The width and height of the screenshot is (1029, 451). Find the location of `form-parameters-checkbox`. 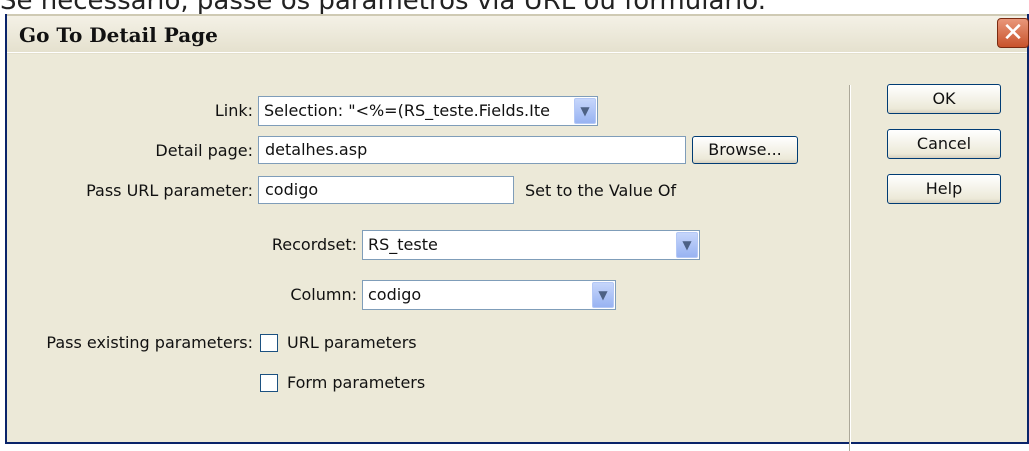

form-parameters-checkbox is located at coordinates (269, 383).